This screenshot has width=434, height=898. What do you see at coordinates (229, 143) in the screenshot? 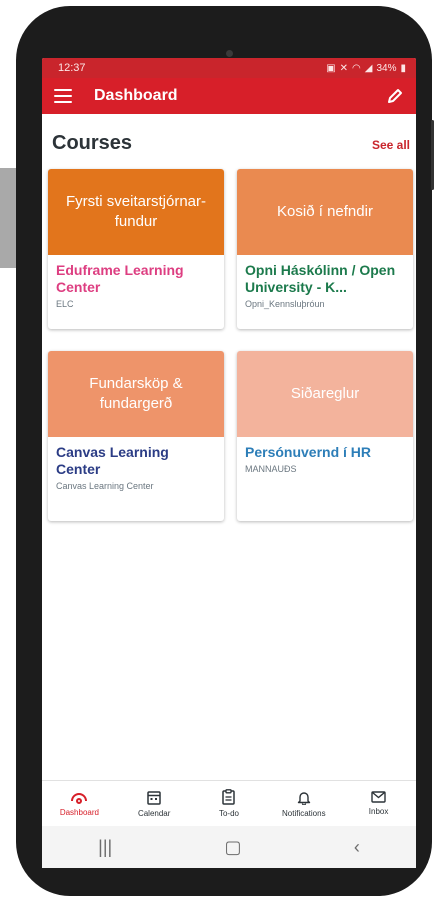
I see `courses-header: Courses See all` at bounding box center [229, 143].